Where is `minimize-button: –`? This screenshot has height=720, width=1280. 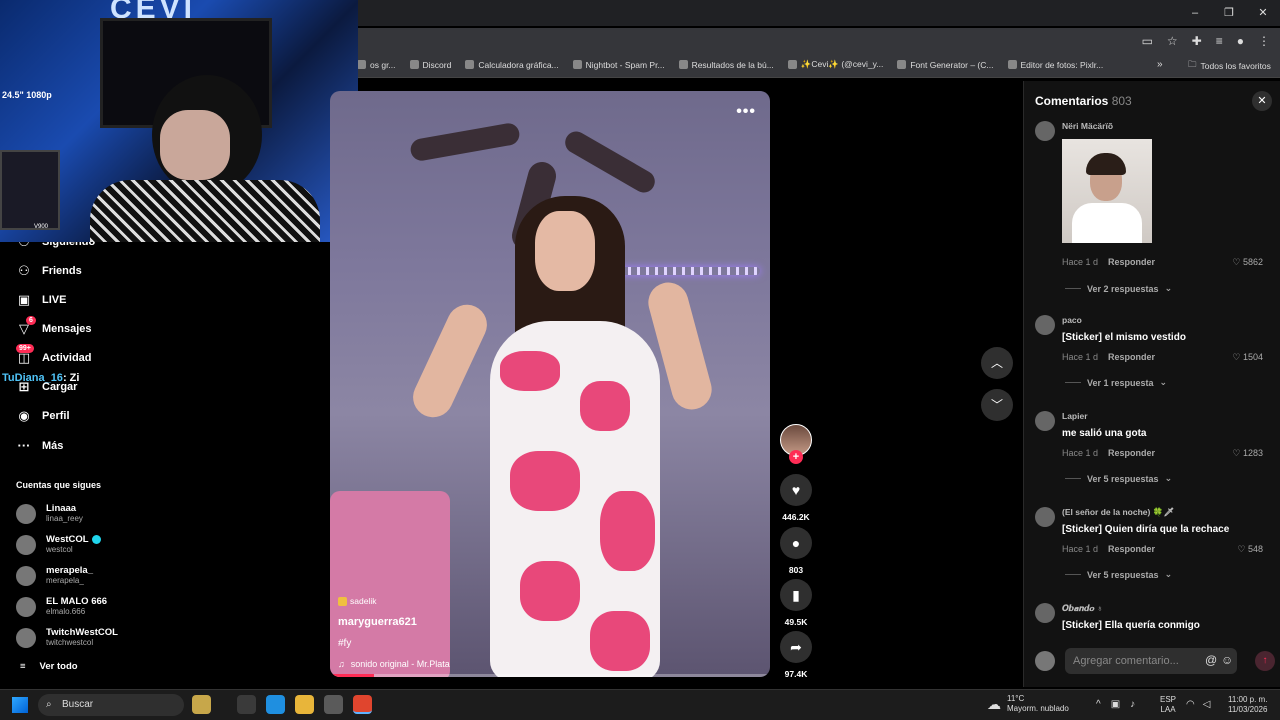
minimize-button: – is located at coordinates (1195, 13).